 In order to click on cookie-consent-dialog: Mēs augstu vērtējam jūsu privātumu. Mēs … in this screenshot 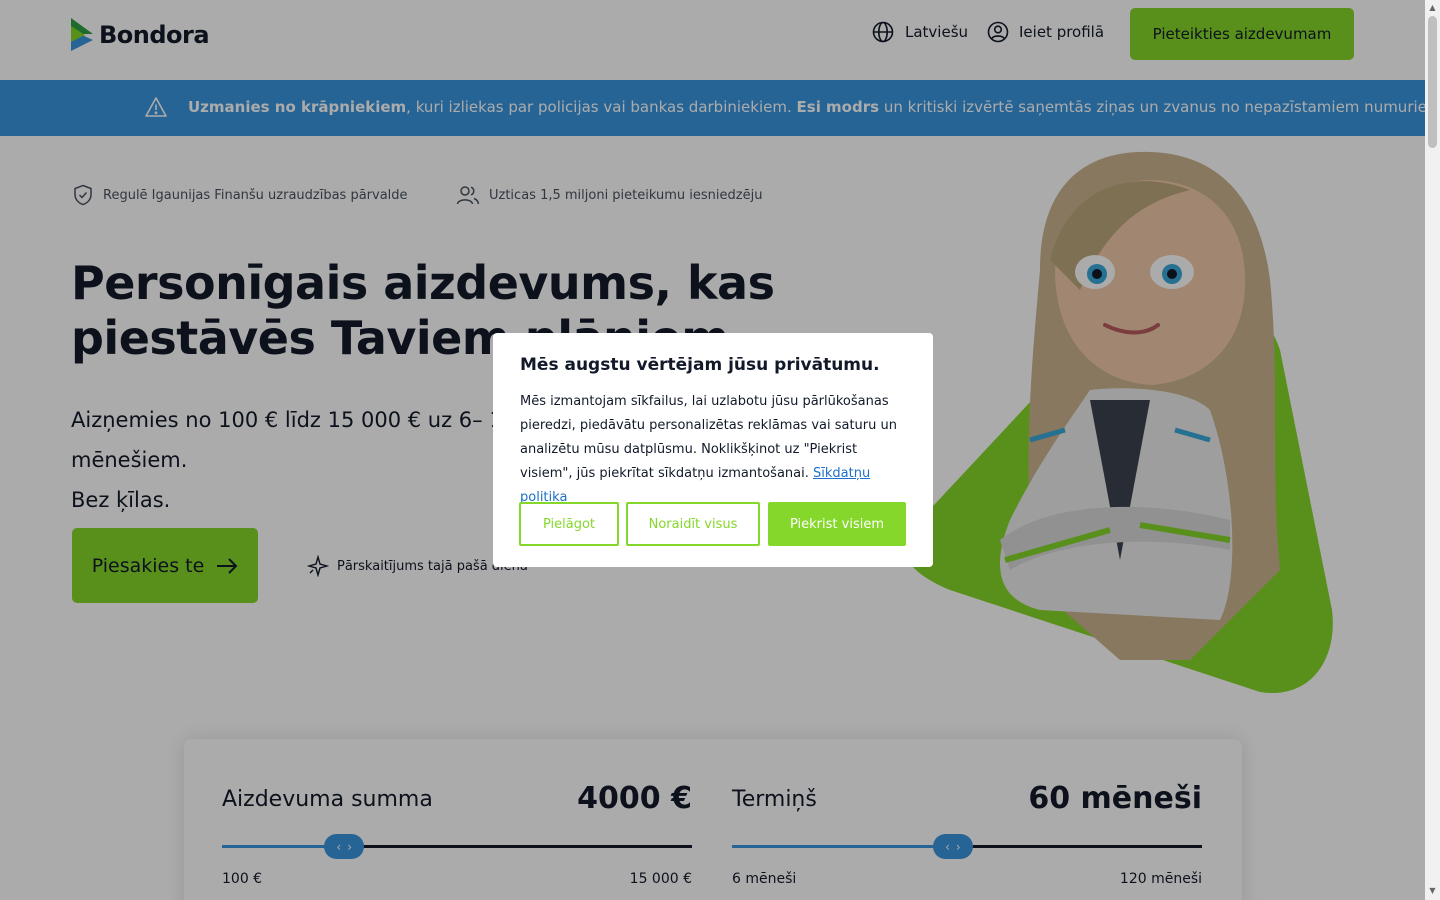, I will do `click(713, 450)`.